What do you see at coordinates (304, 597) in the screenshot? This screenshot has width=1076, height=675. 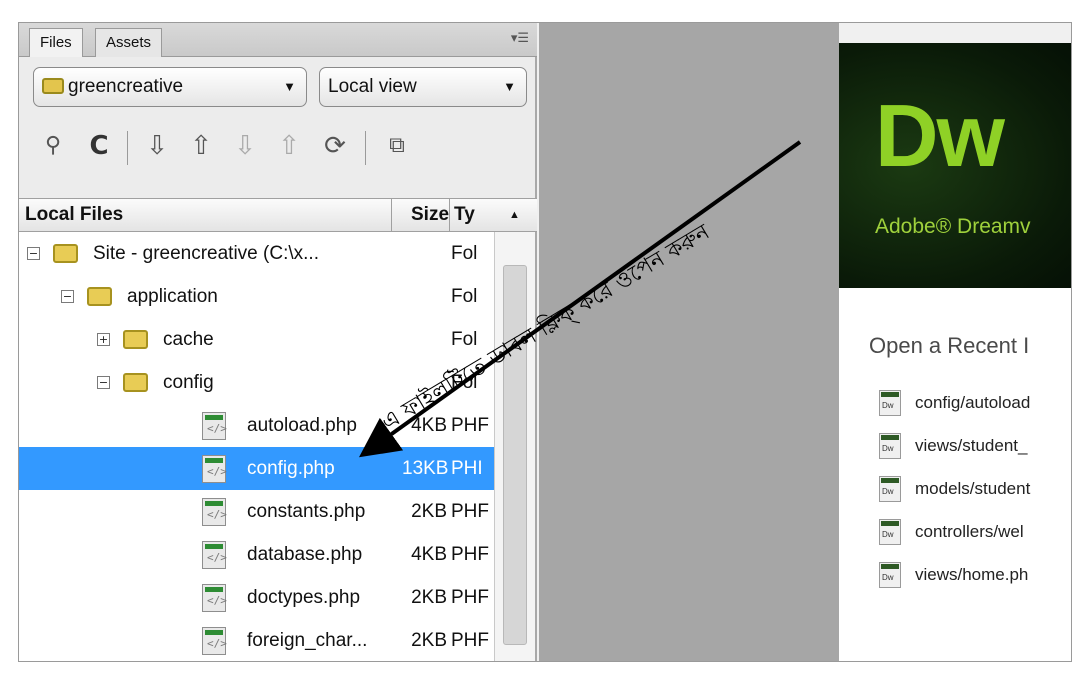 I see `tree-item-name: doctypes.php` at bounding box center [304, 597].